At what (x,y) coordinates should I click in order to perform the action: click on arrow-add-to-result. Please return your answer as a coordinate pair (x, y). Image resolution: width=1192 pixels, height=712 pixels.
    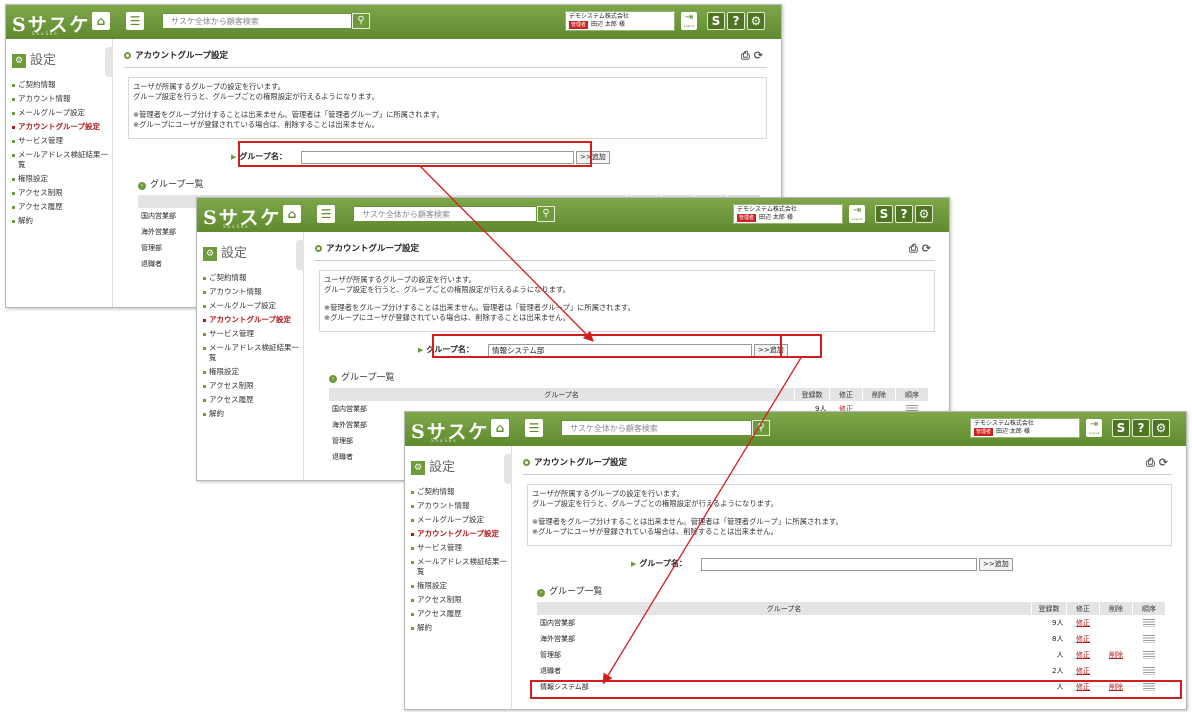
    Looking at the image, I should click on (702, 520).